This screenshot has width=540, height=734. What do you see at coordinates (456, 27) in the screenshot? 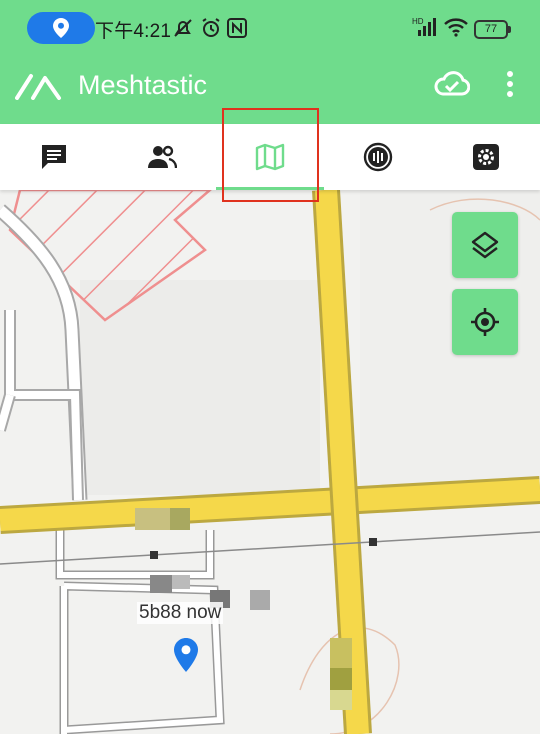
I see `wifi-icon` at bounding box center [456, 27].